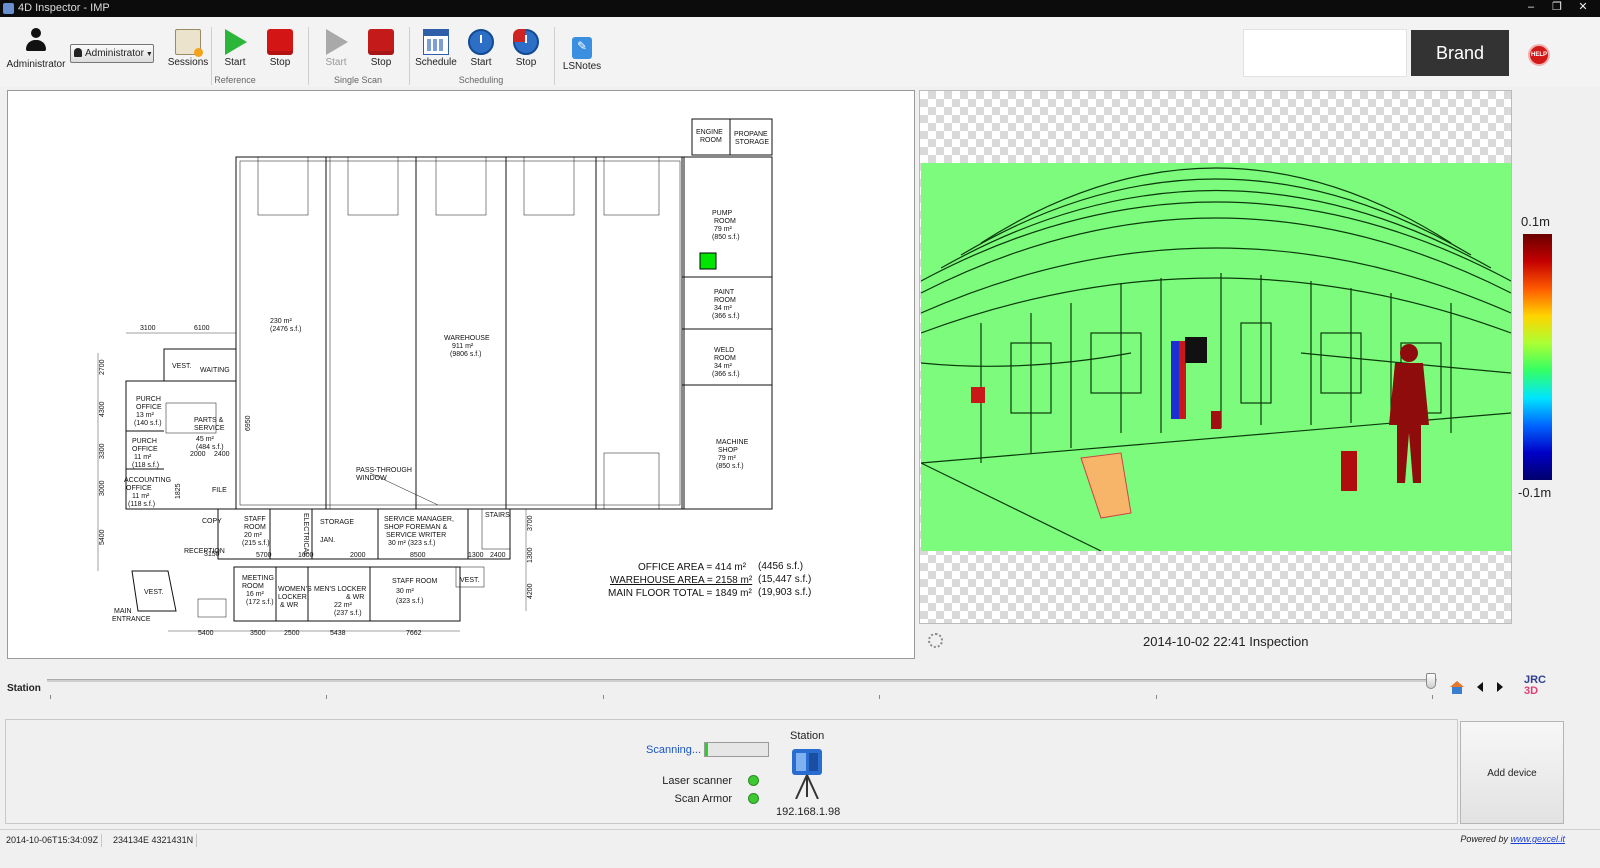 The image size is (1600, 868). I want to click on minimize-button: –, so click(1531, 7).